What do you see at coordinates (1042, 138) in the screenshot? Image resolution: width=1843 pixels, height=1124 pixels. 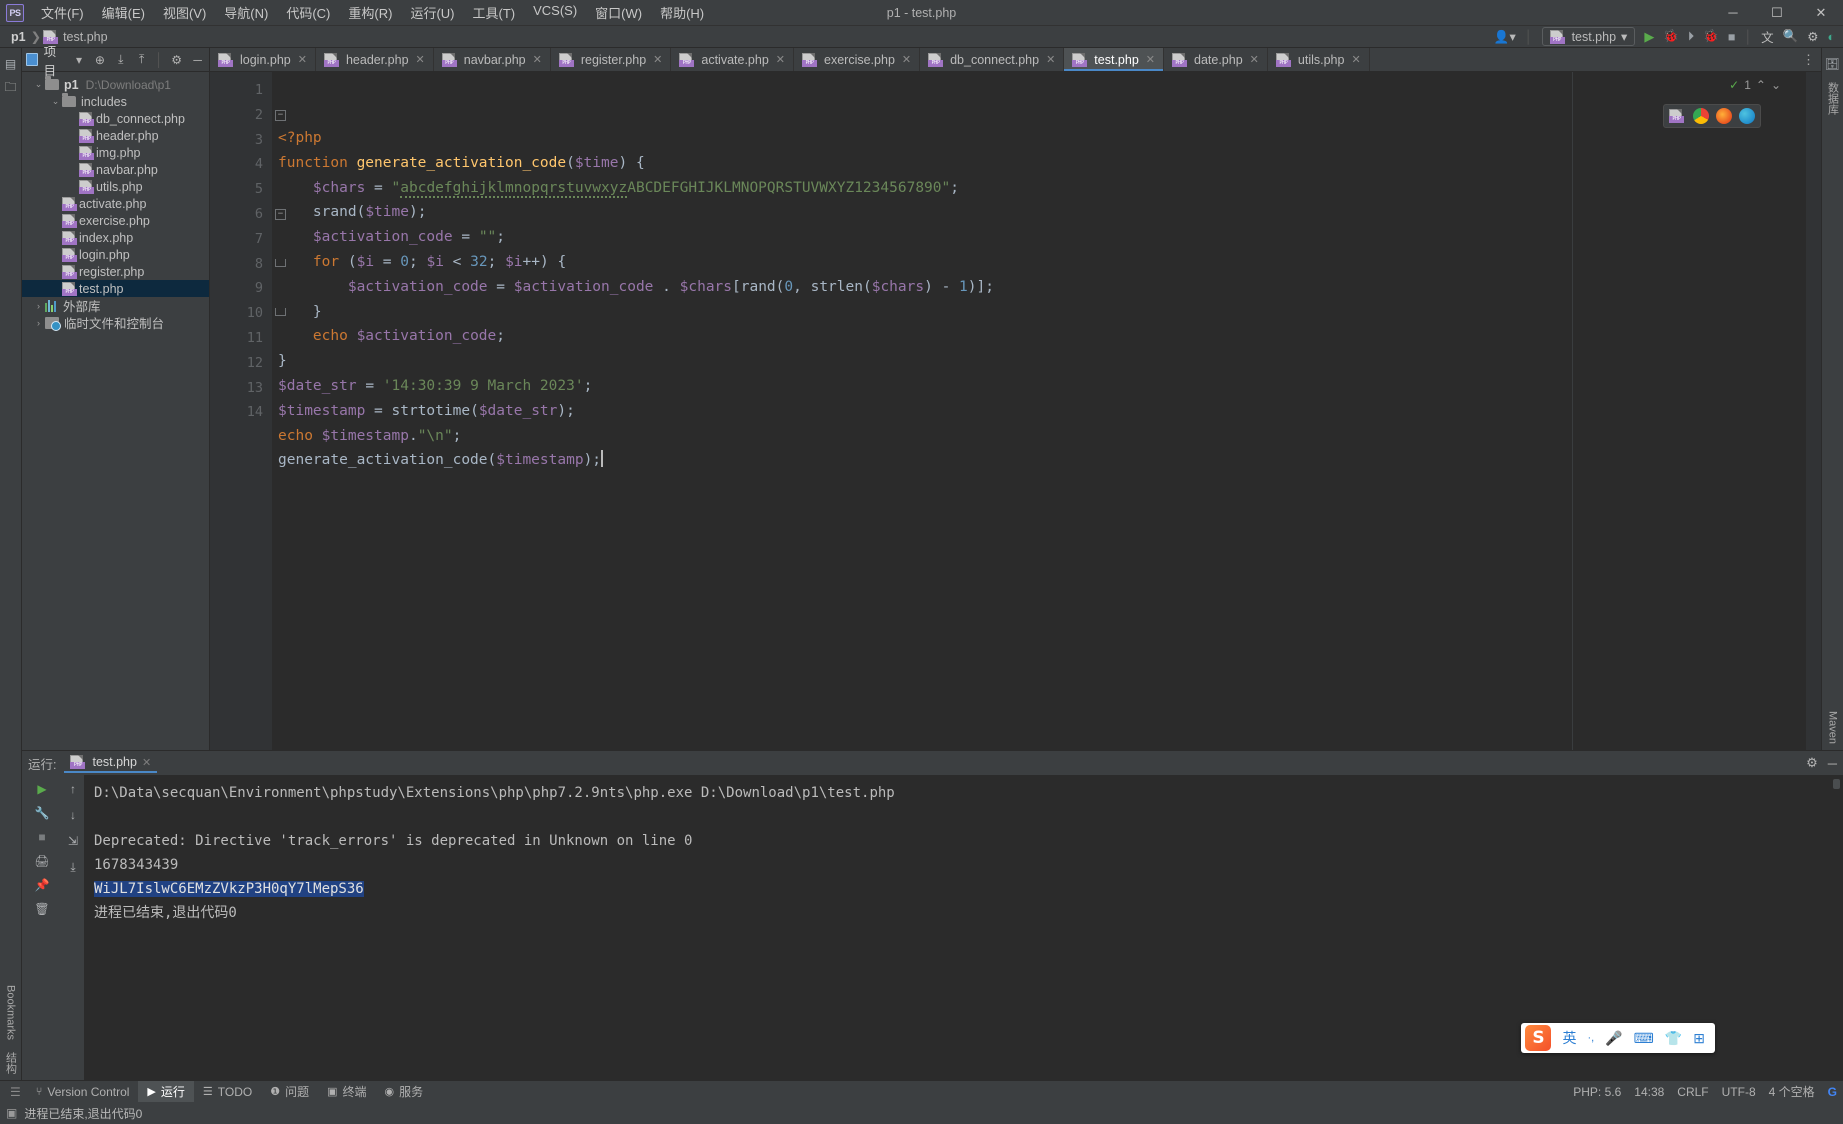 I see `code-line-1: <?php` at bounding box center [1042, 138].